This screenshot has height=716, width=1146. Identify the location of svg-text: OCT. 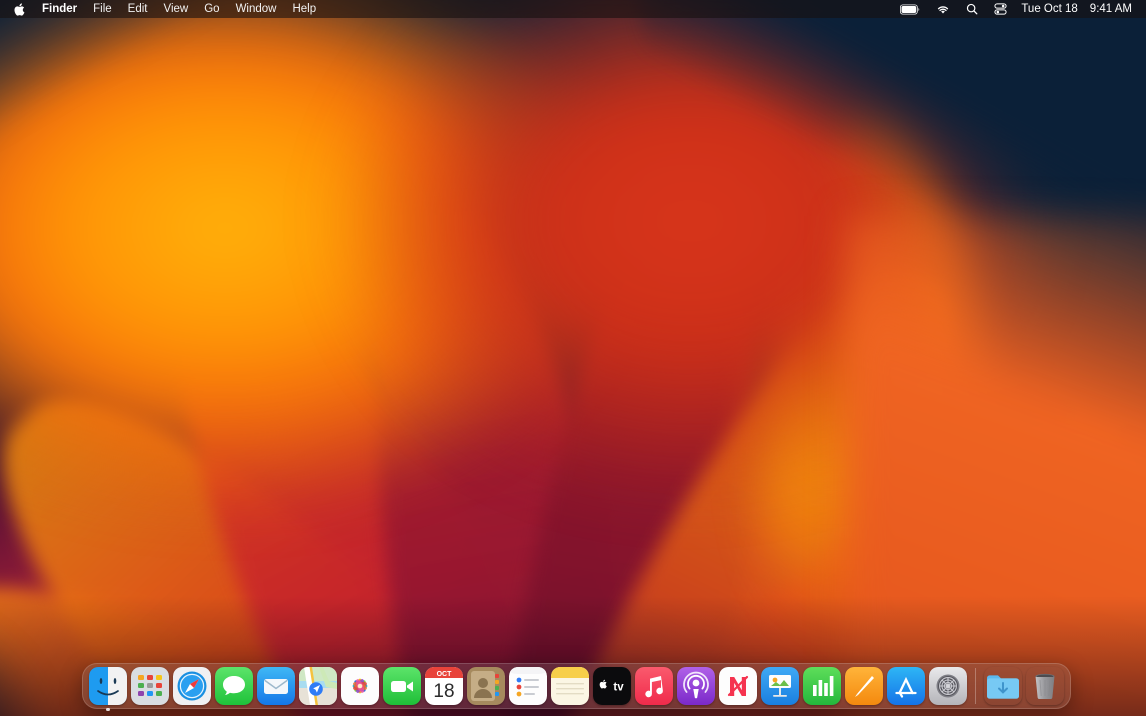
(445, 674).